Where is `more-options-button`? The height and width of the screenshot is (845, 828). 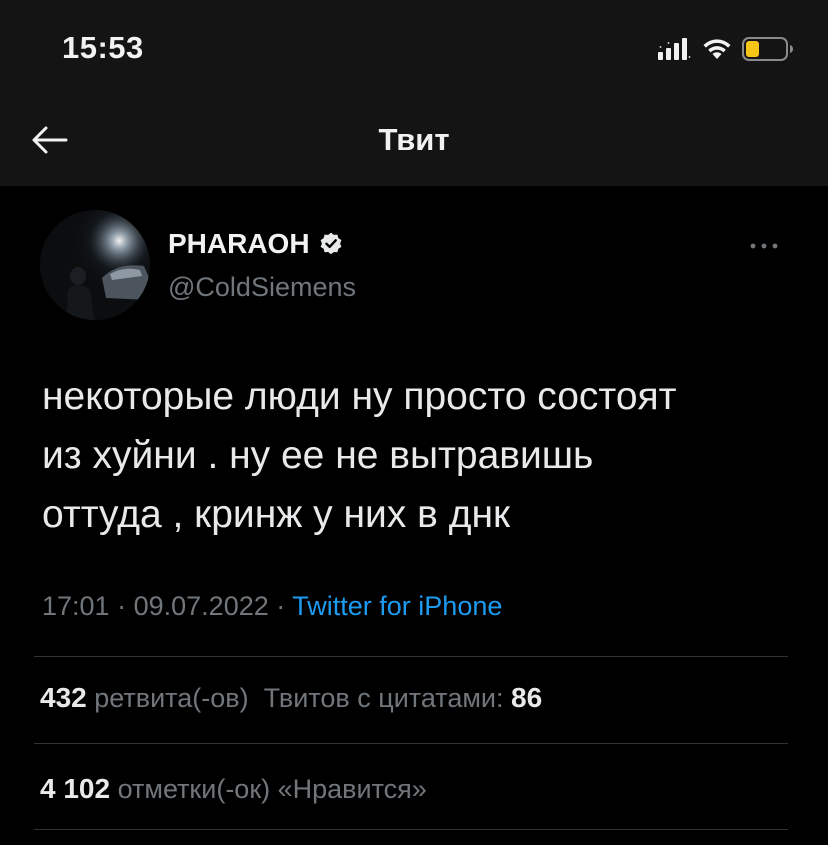
more-options-button is located at coordinates (764, 246).